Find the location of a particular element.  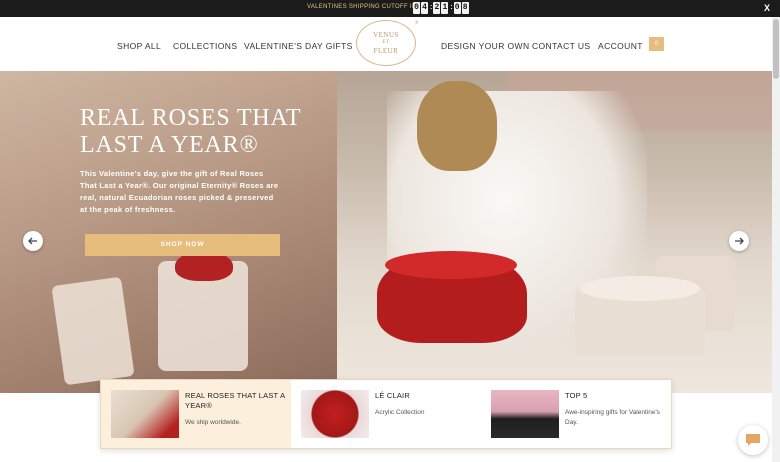

nav-shop-all: SHOP ALL is located at coordinates (139, 46).